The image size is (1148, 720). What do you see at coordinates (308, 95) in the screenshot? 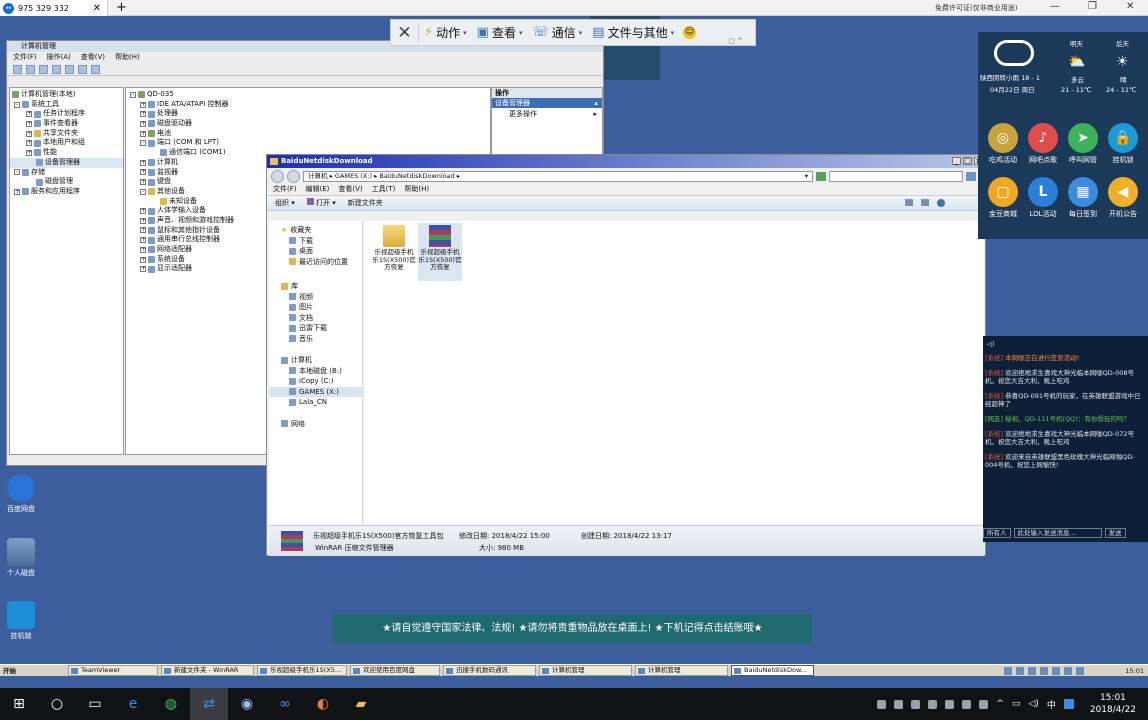
I see `device-root: - QD-035` at bounding box center [308, 95].